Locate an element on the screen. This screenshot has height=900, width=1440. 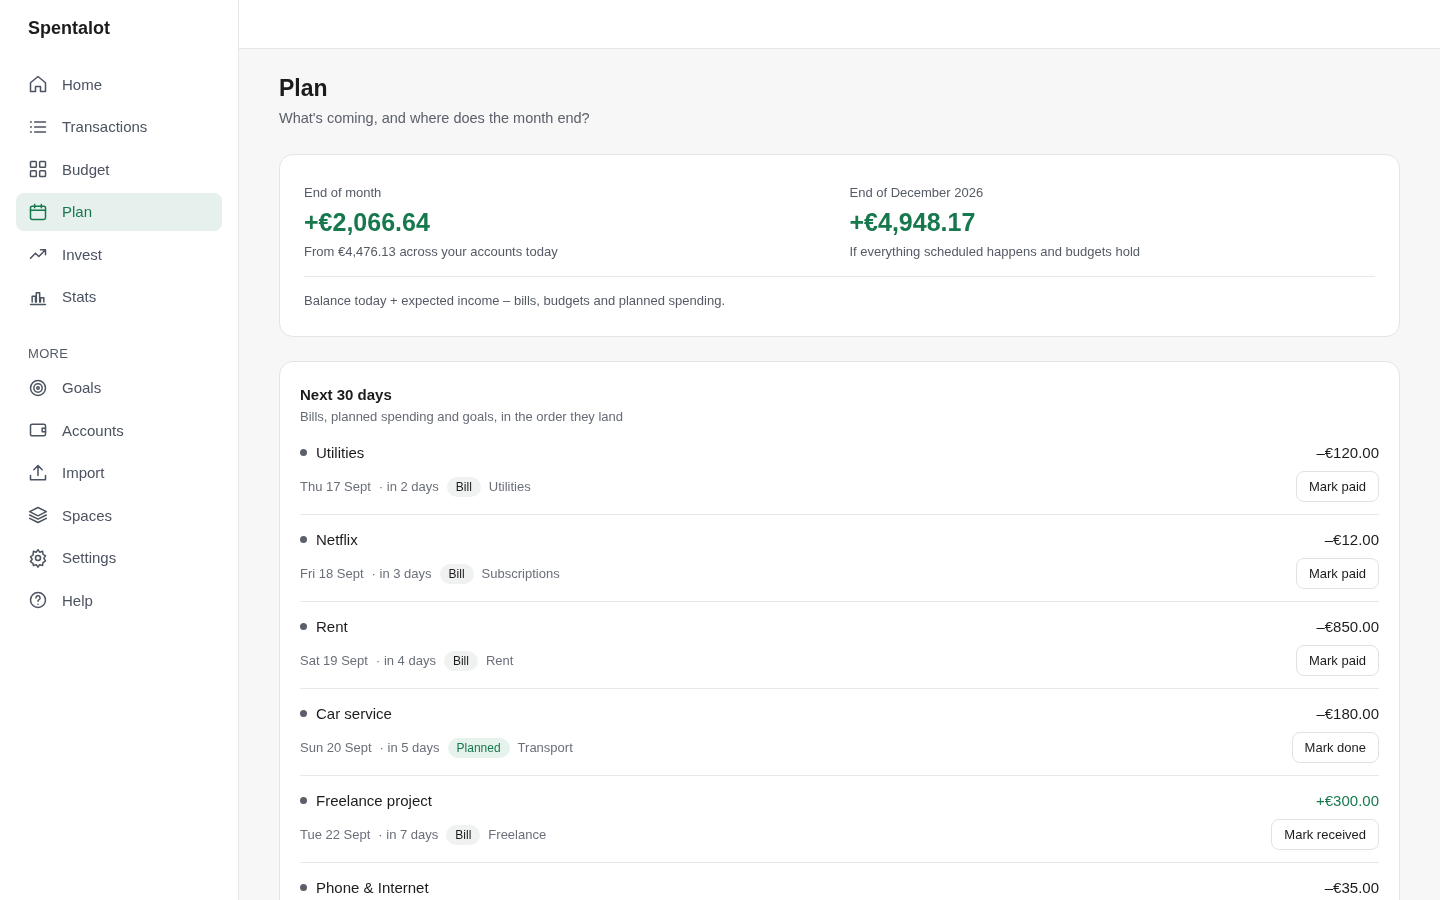
page-title: Plan is located at coordinates (304, 88).